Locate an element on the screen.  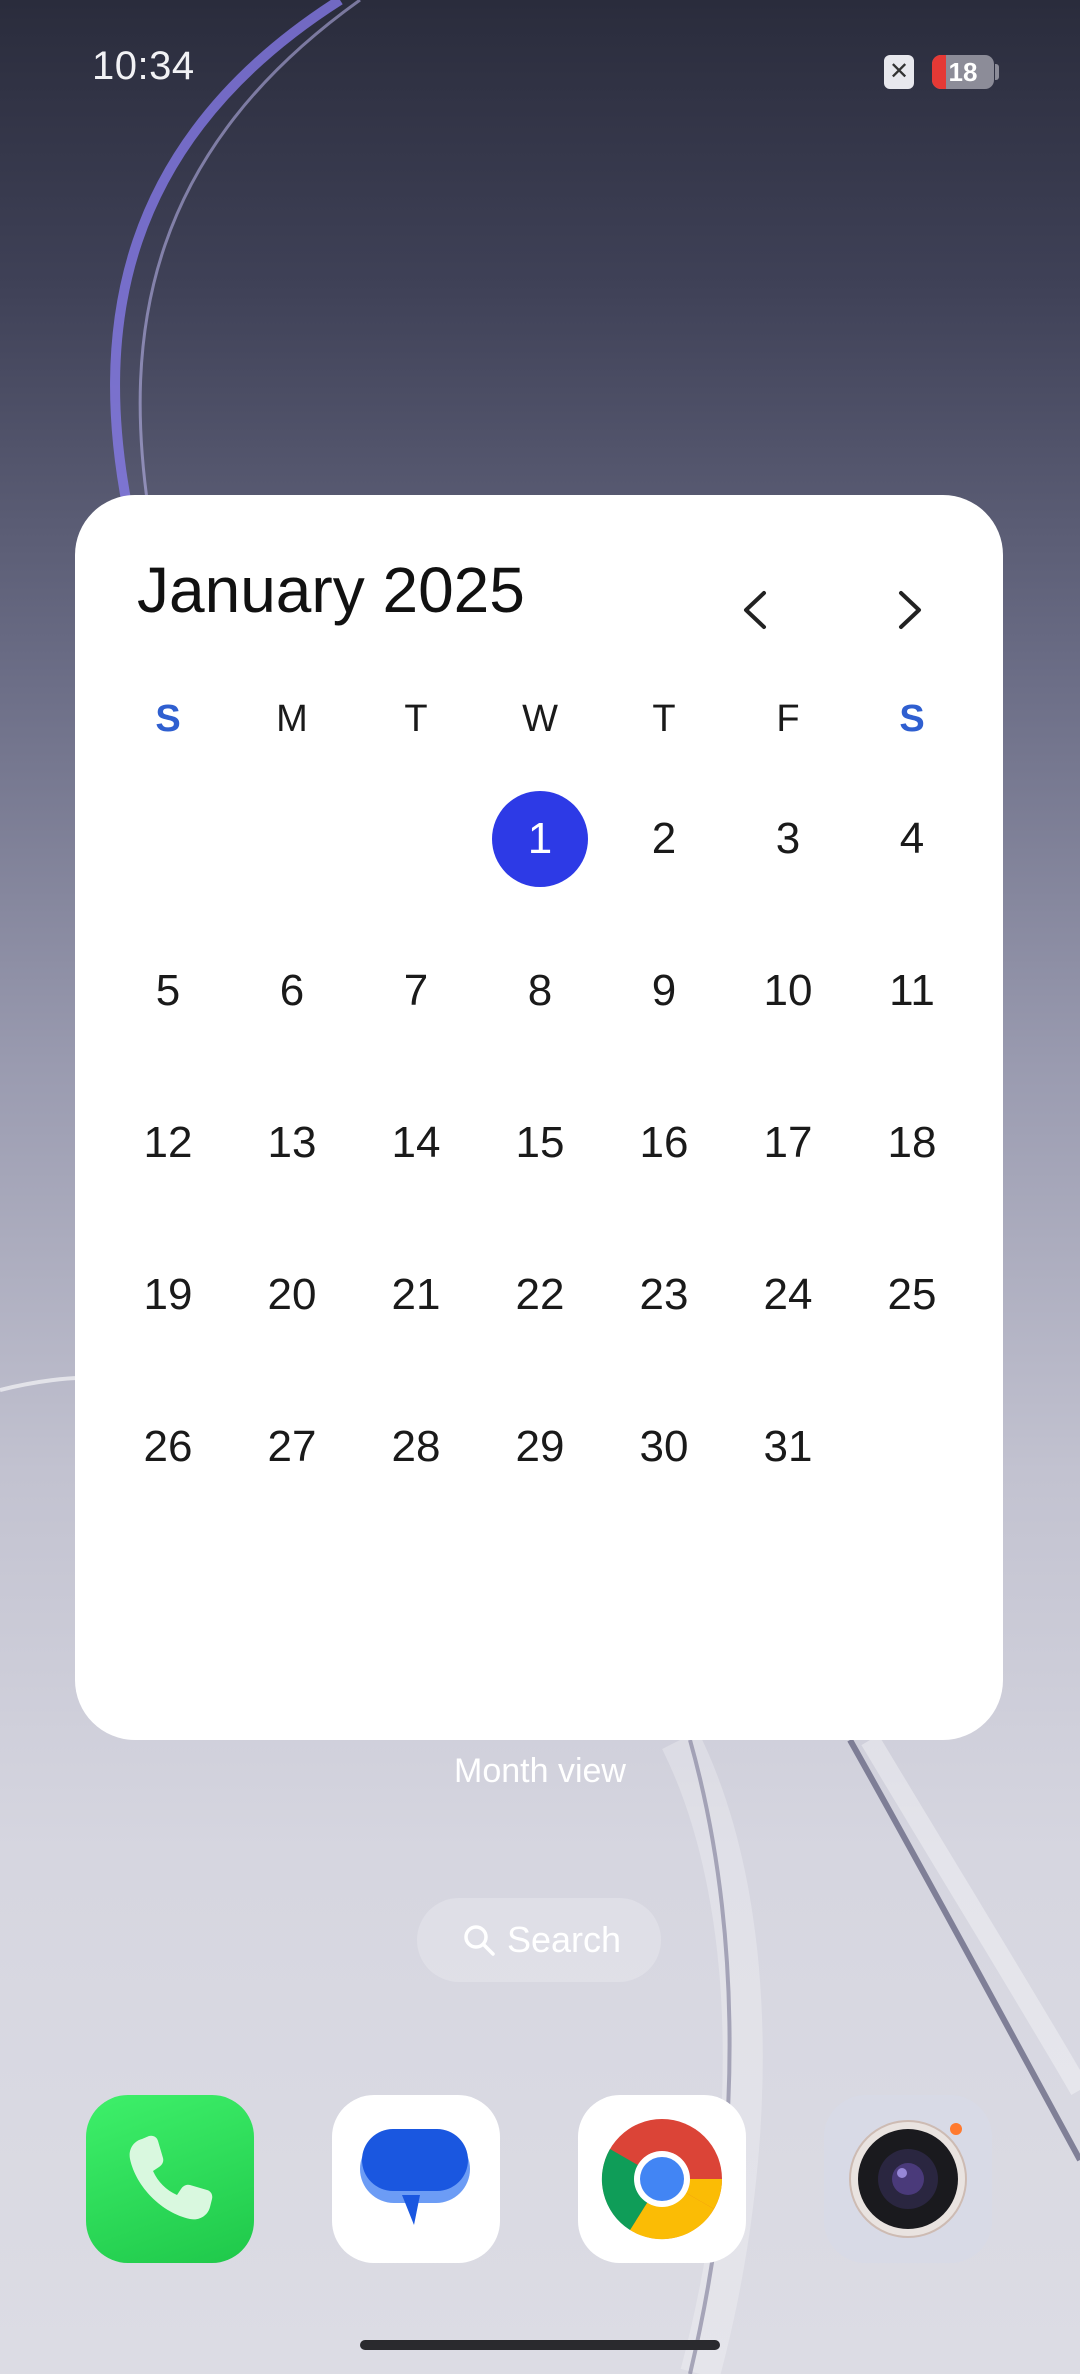
battery-icon: 18 is located at coordinates (963, 72).